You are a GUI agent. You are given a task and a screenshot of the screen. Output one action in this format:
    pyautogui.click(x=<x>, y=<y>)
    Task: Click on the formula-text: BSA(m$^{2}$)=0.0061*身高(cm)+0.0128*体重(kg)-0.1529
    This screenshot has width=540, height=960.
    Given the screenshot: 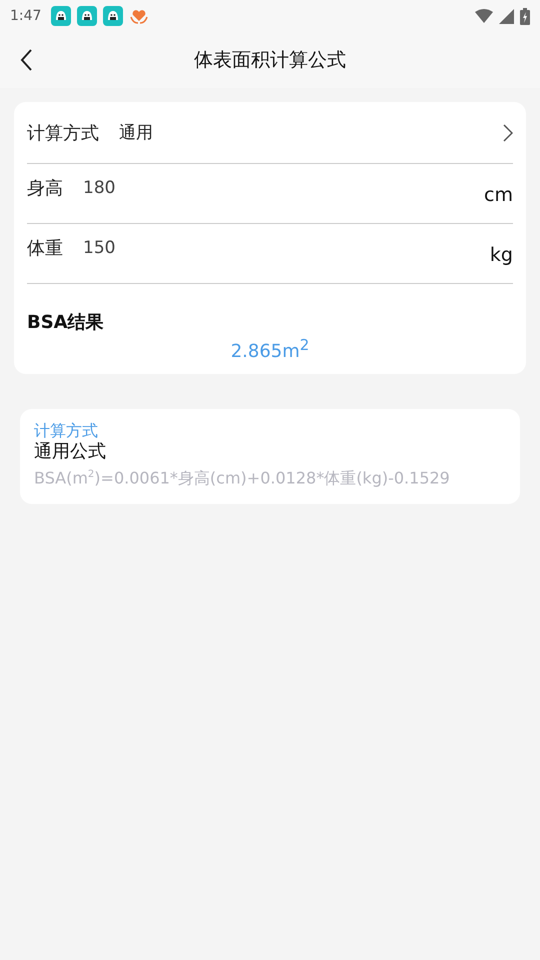 What is the action you would take?
    pyautogui.click(x=242, y=478)
    